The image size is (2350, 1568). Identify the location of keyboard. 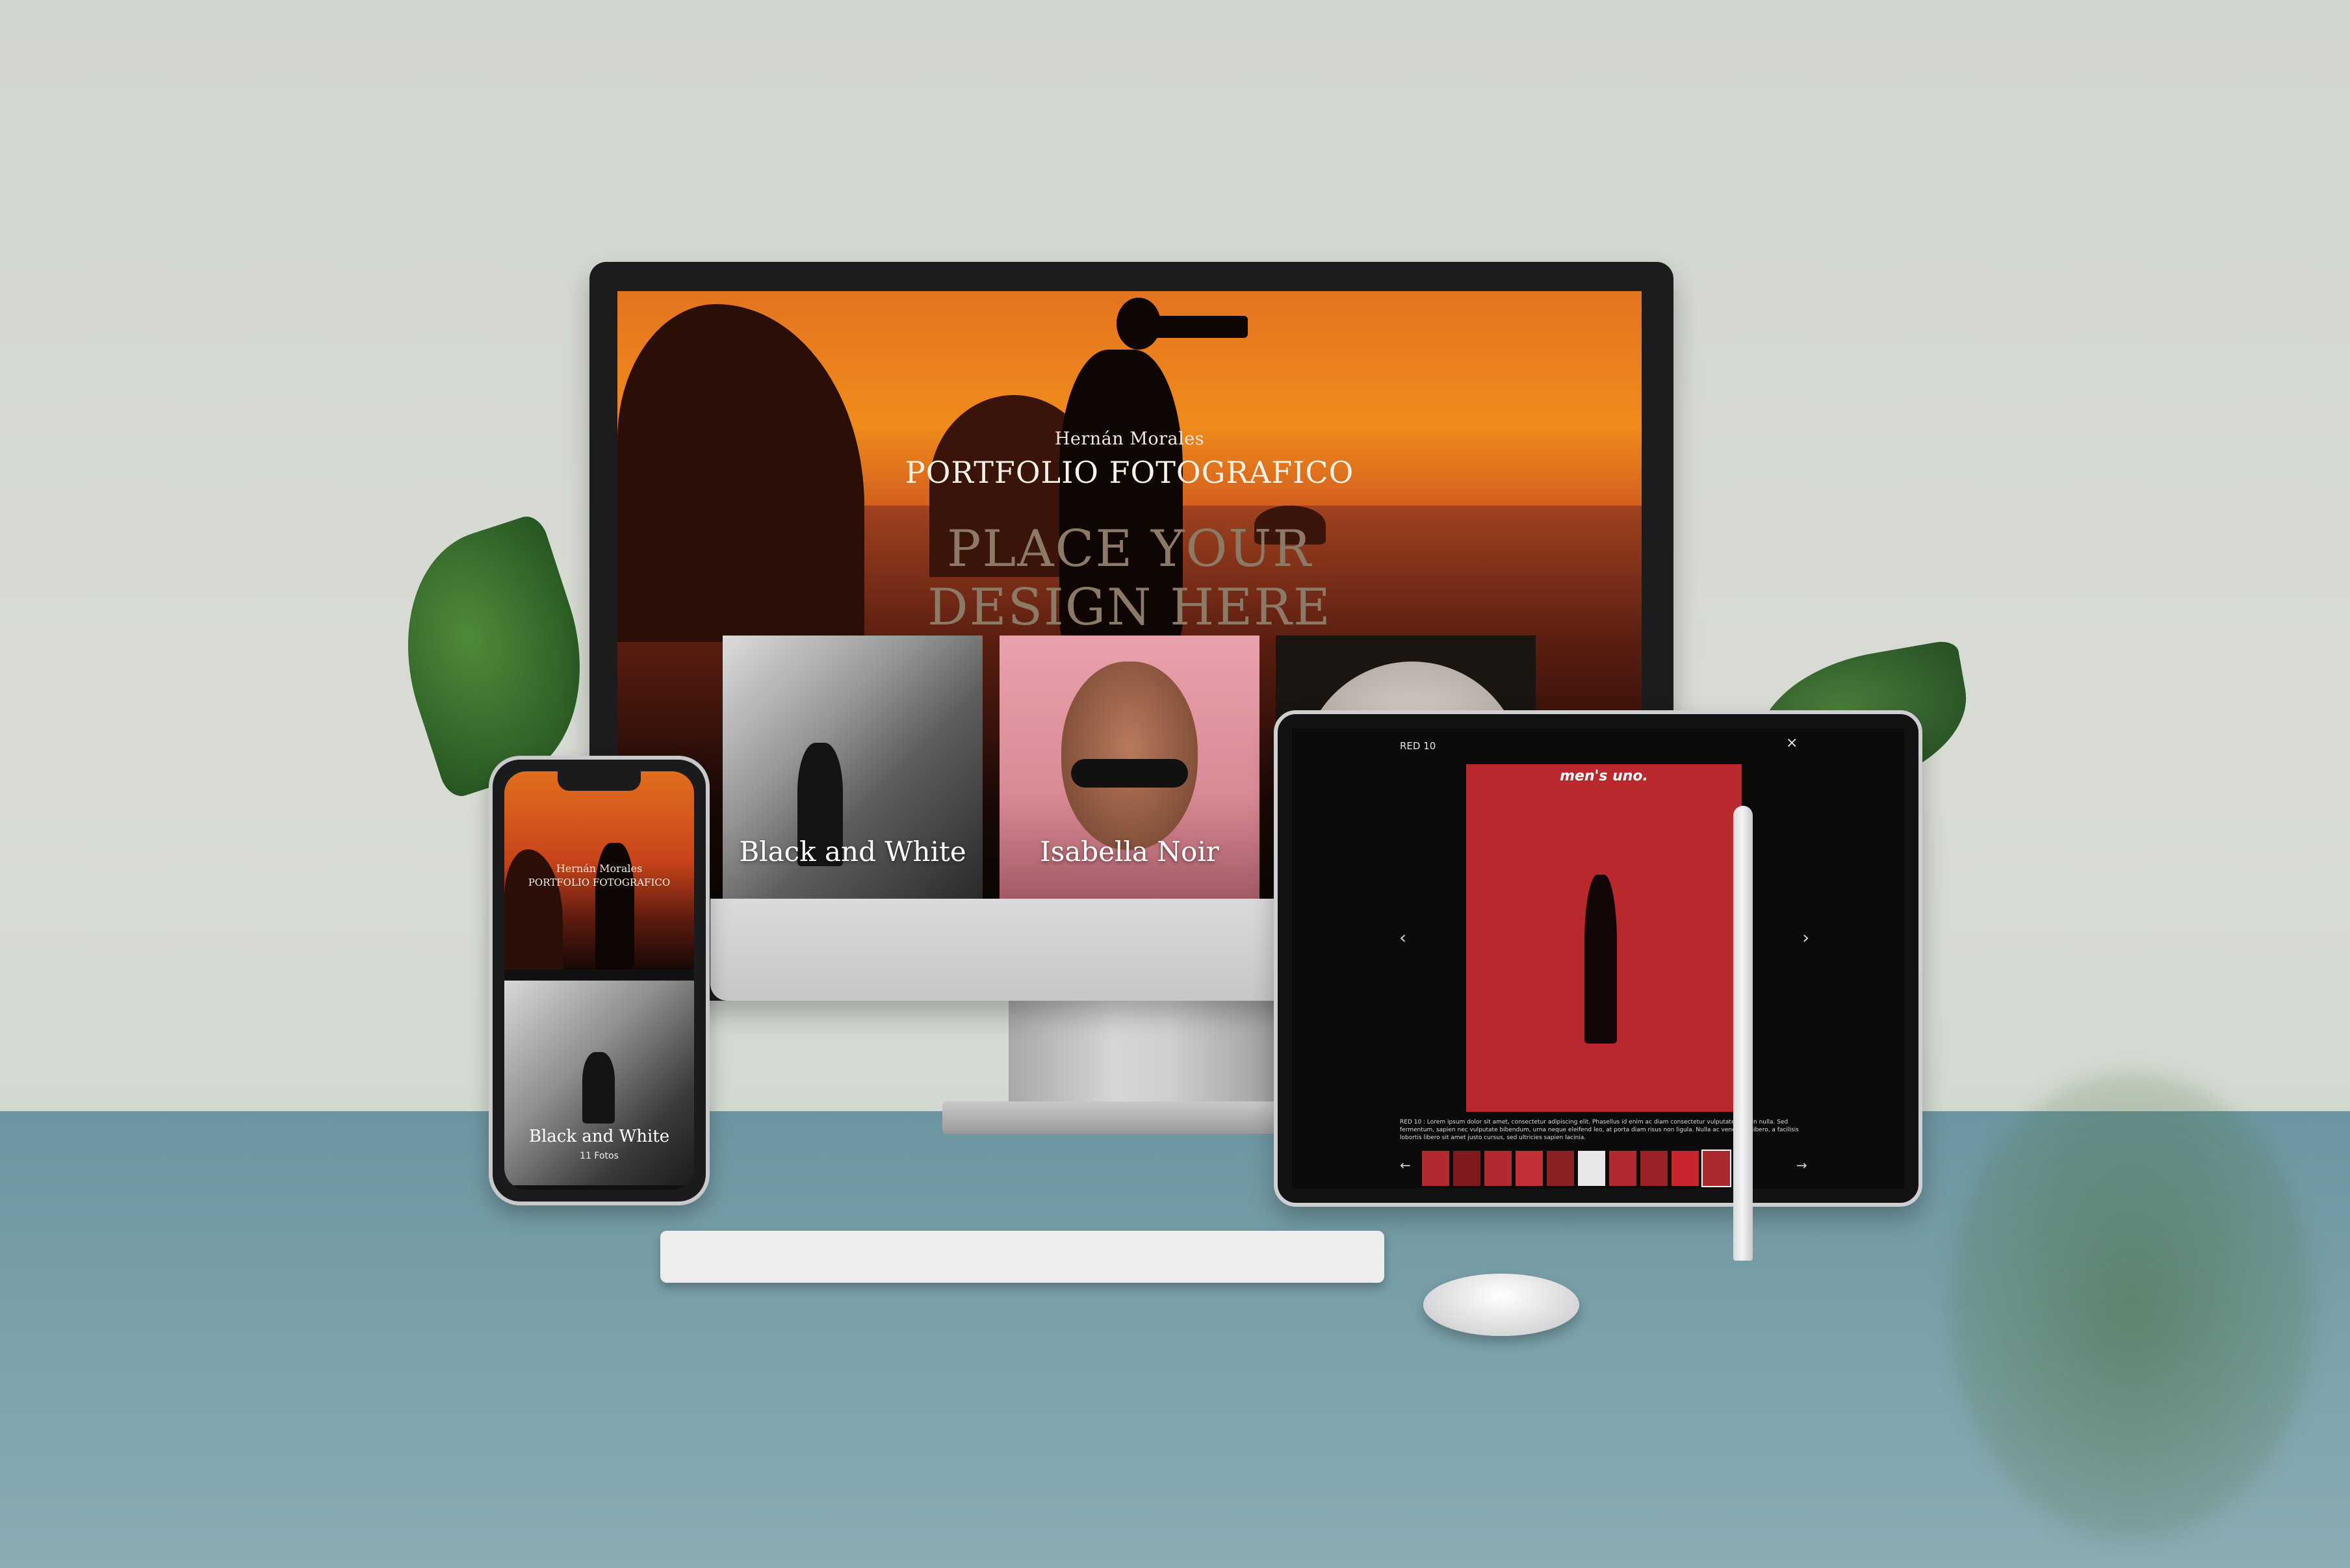
(1022, 1257).